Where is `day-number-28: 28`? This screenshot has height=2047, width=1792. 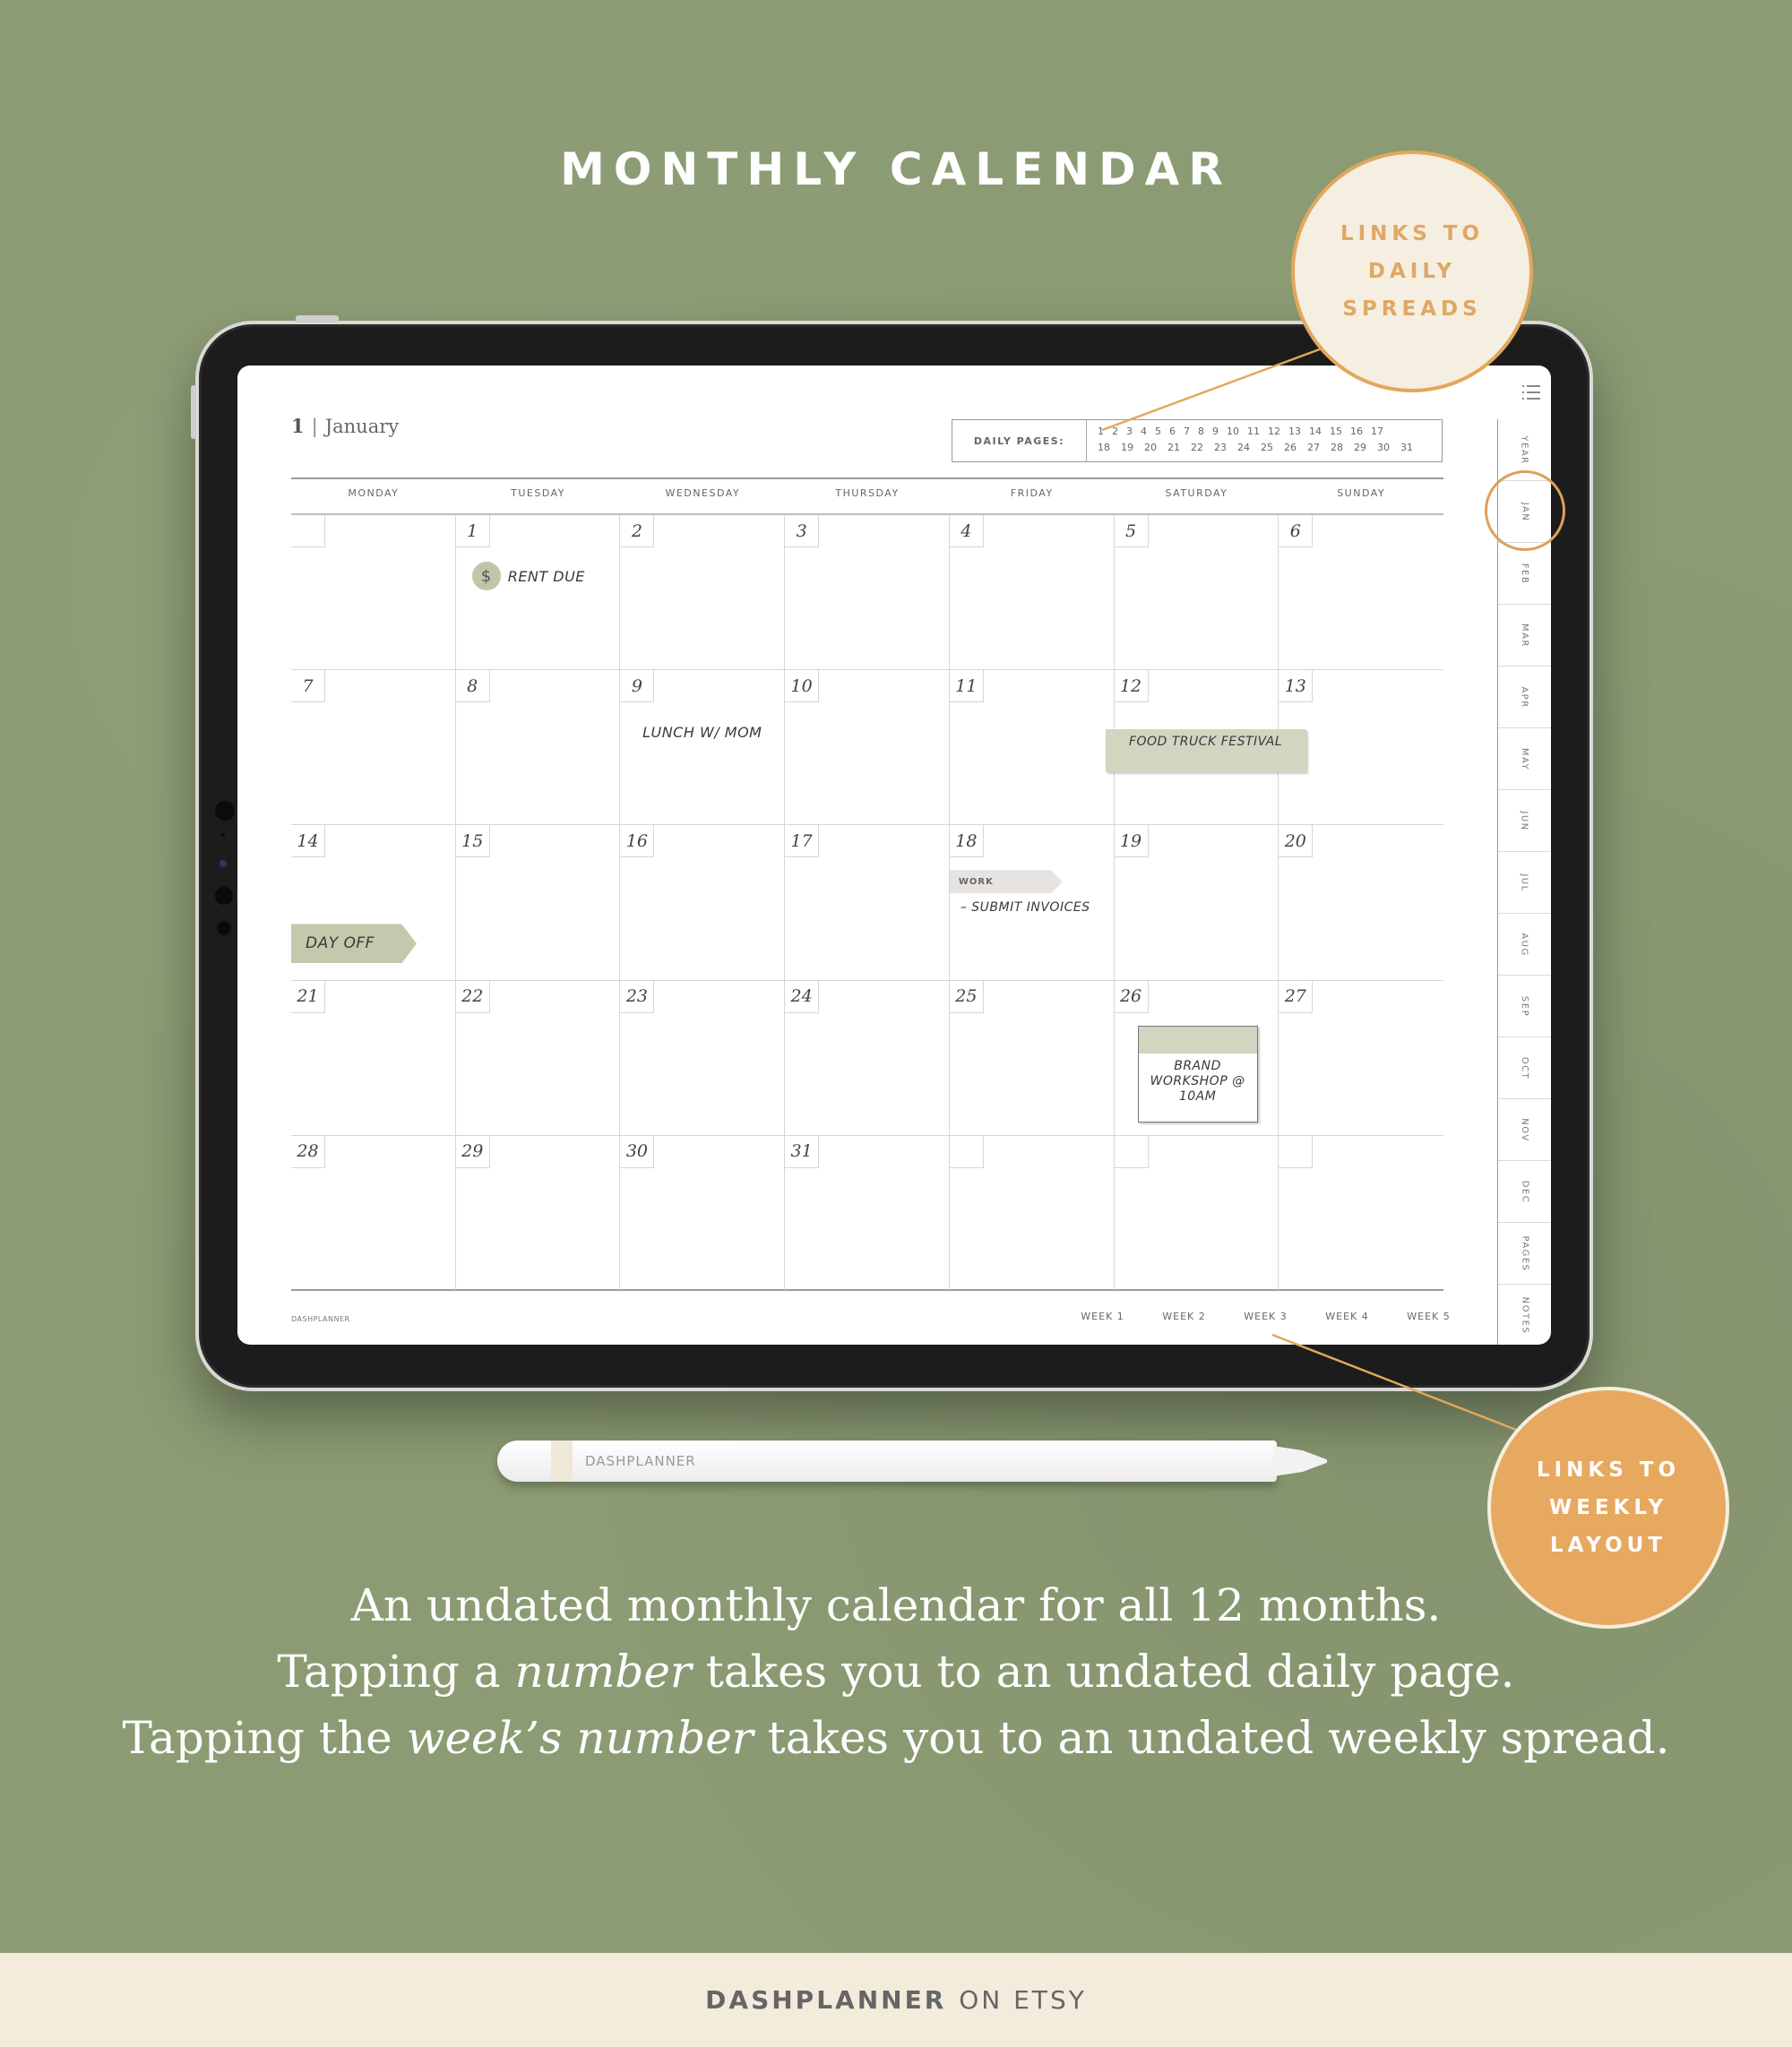 day-number-28: 28 is located at coordinates (308, 1151).